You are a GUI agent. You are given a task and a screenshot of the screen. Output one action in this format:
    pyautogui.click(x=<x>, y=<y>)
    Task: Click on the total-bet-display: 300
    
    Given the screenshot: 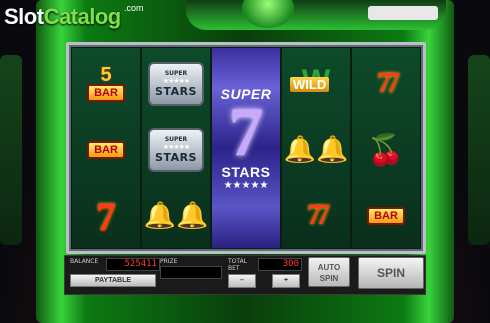 What is the action you would take?
    pyautogui.click(x=280, y=264)
    